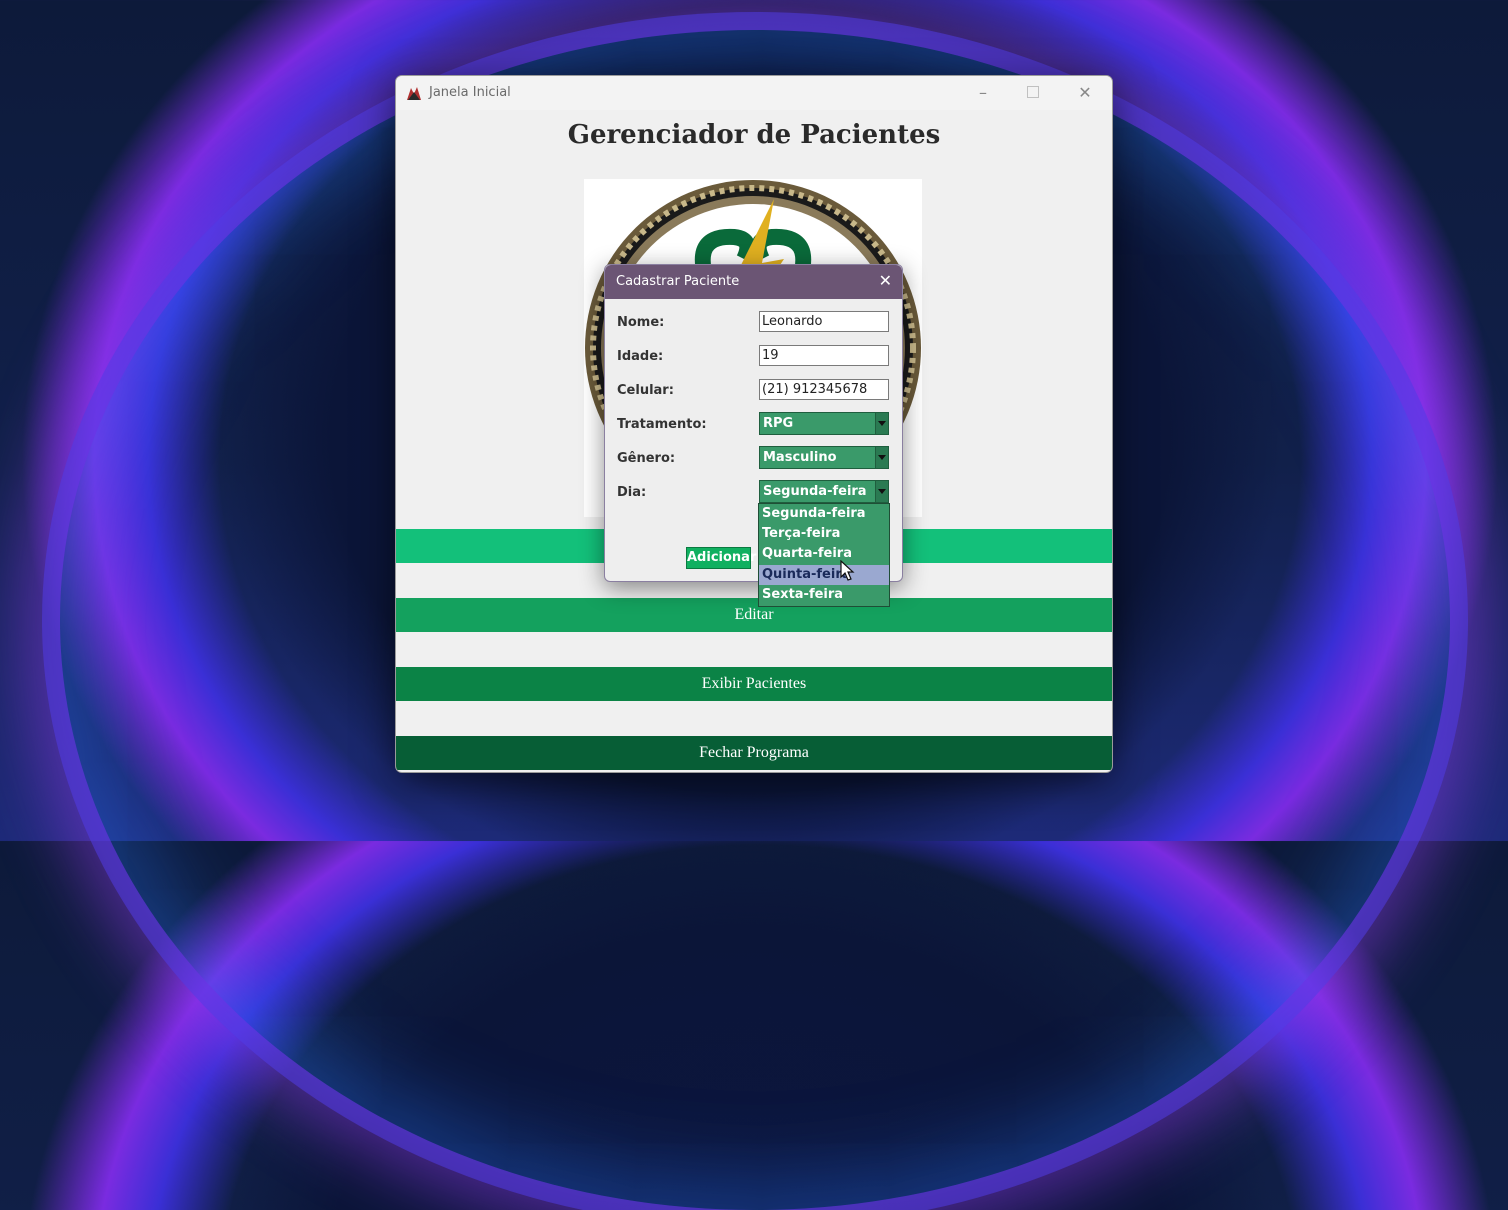  Describe the element at coordinates (754, 615) in the screenshot. I see `editar-button: Editar` at that location.